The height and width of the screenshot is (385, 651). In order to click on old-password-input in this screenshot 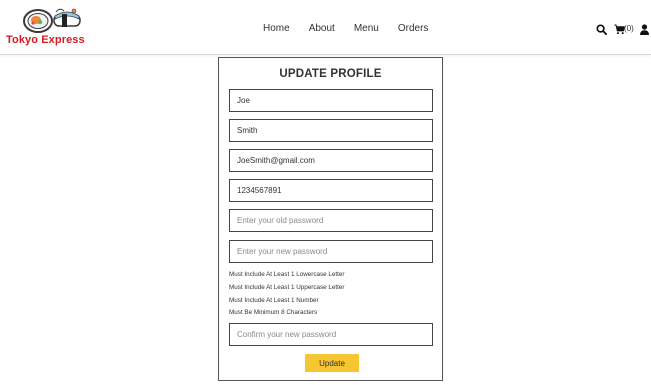, I will do `click(331, 220)`.